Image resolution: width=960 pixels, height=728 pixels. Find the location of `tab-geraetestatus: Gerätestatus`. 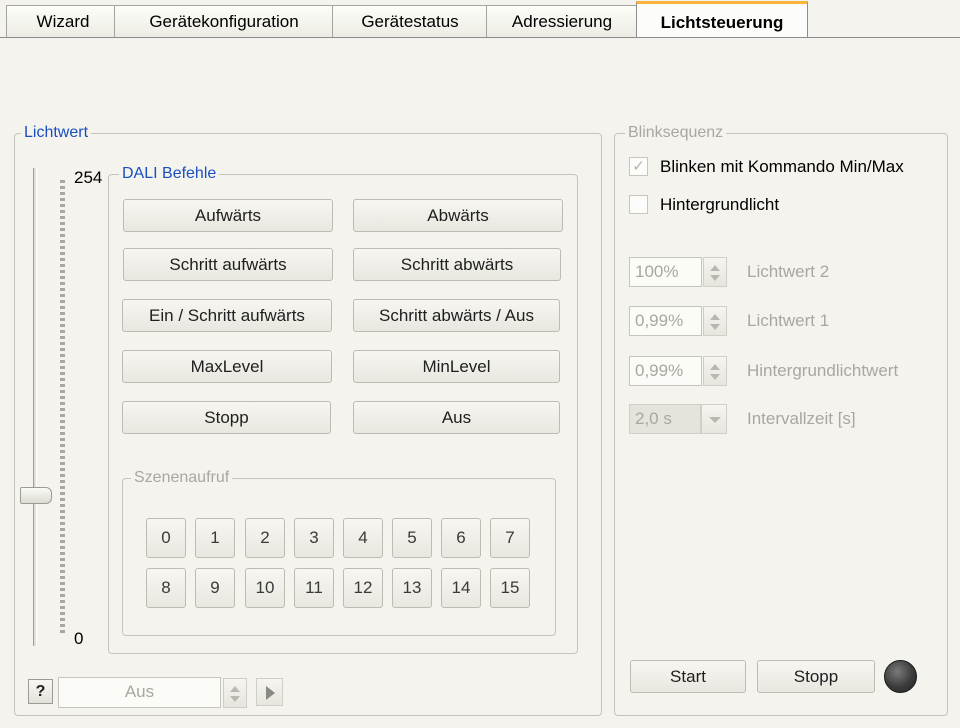

tab-geraetestatus: Gerätestatus is located at coordinates (410, 21).